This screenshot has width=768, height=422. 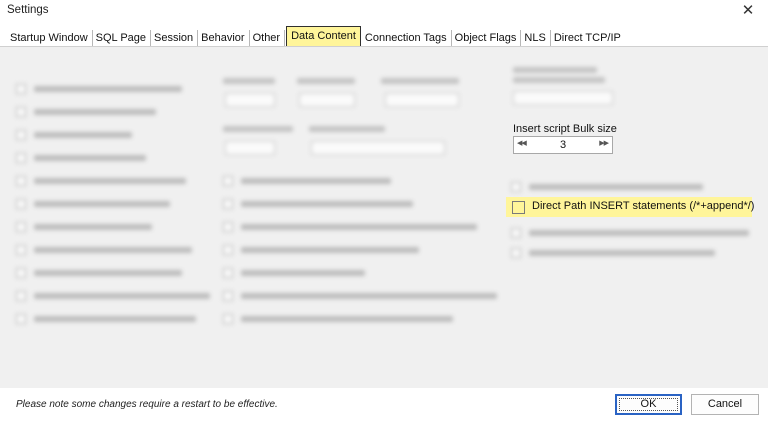 I want to click on tab-connection-tags: Connection Tags, so click(x=407, y=38).